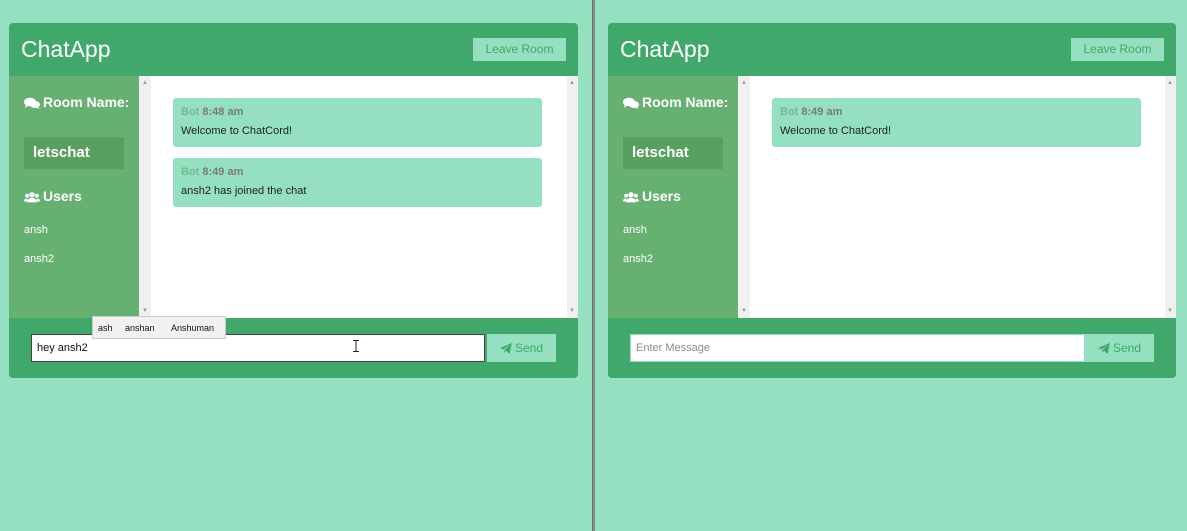 The width and height of the screenshot is (1187, 531). What do you see at coordinates (192, 328) in the screenshot?
I see `autocomplete-item: Anshuman` at bounding box center [192, 328].